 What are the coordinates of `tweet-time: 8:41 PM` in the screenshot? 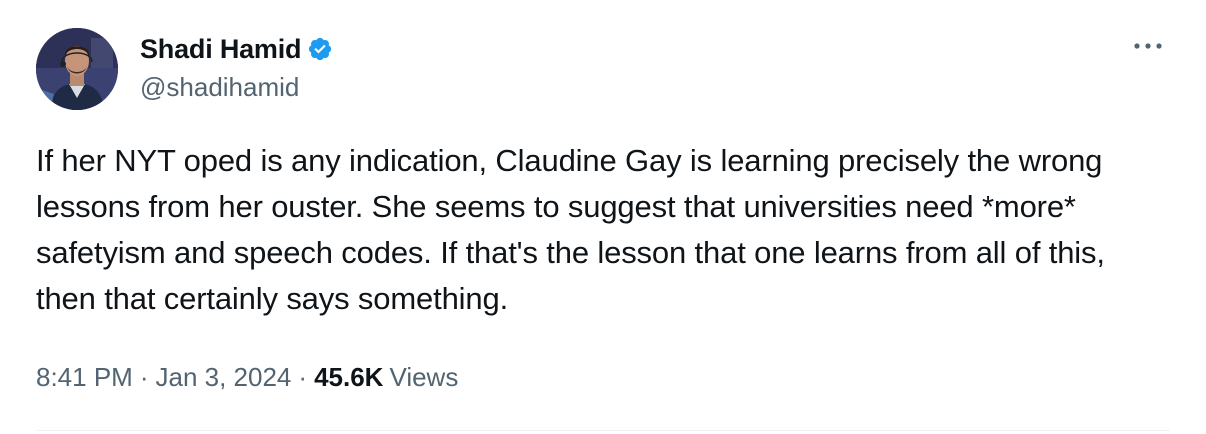 It's located at (84, 377).